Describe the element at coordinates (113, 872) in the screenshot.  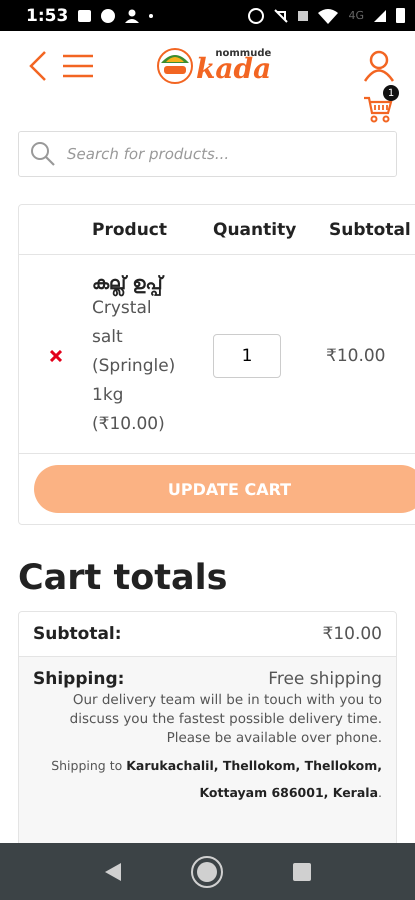
I see `back-nav-icon` at that location.